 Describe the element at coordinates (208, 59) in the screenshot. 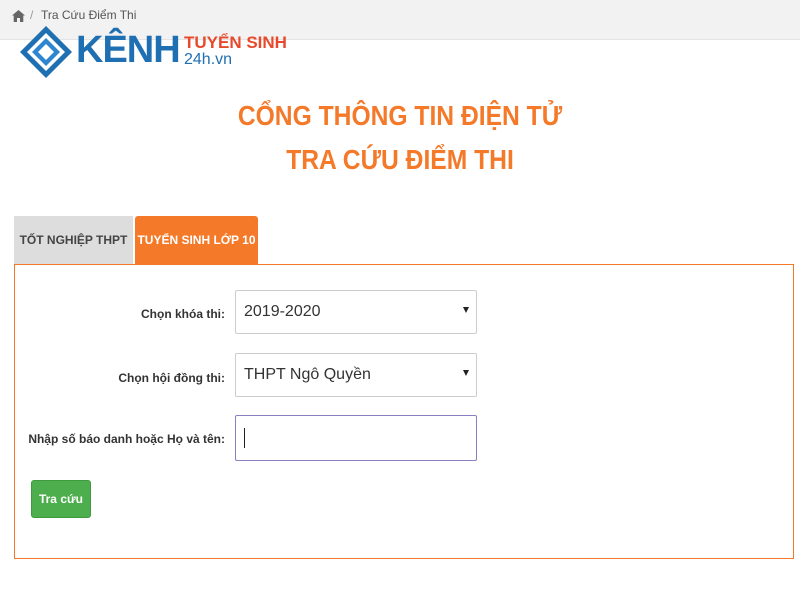

I see `logo-word-domain: 24h.vn` at that location.